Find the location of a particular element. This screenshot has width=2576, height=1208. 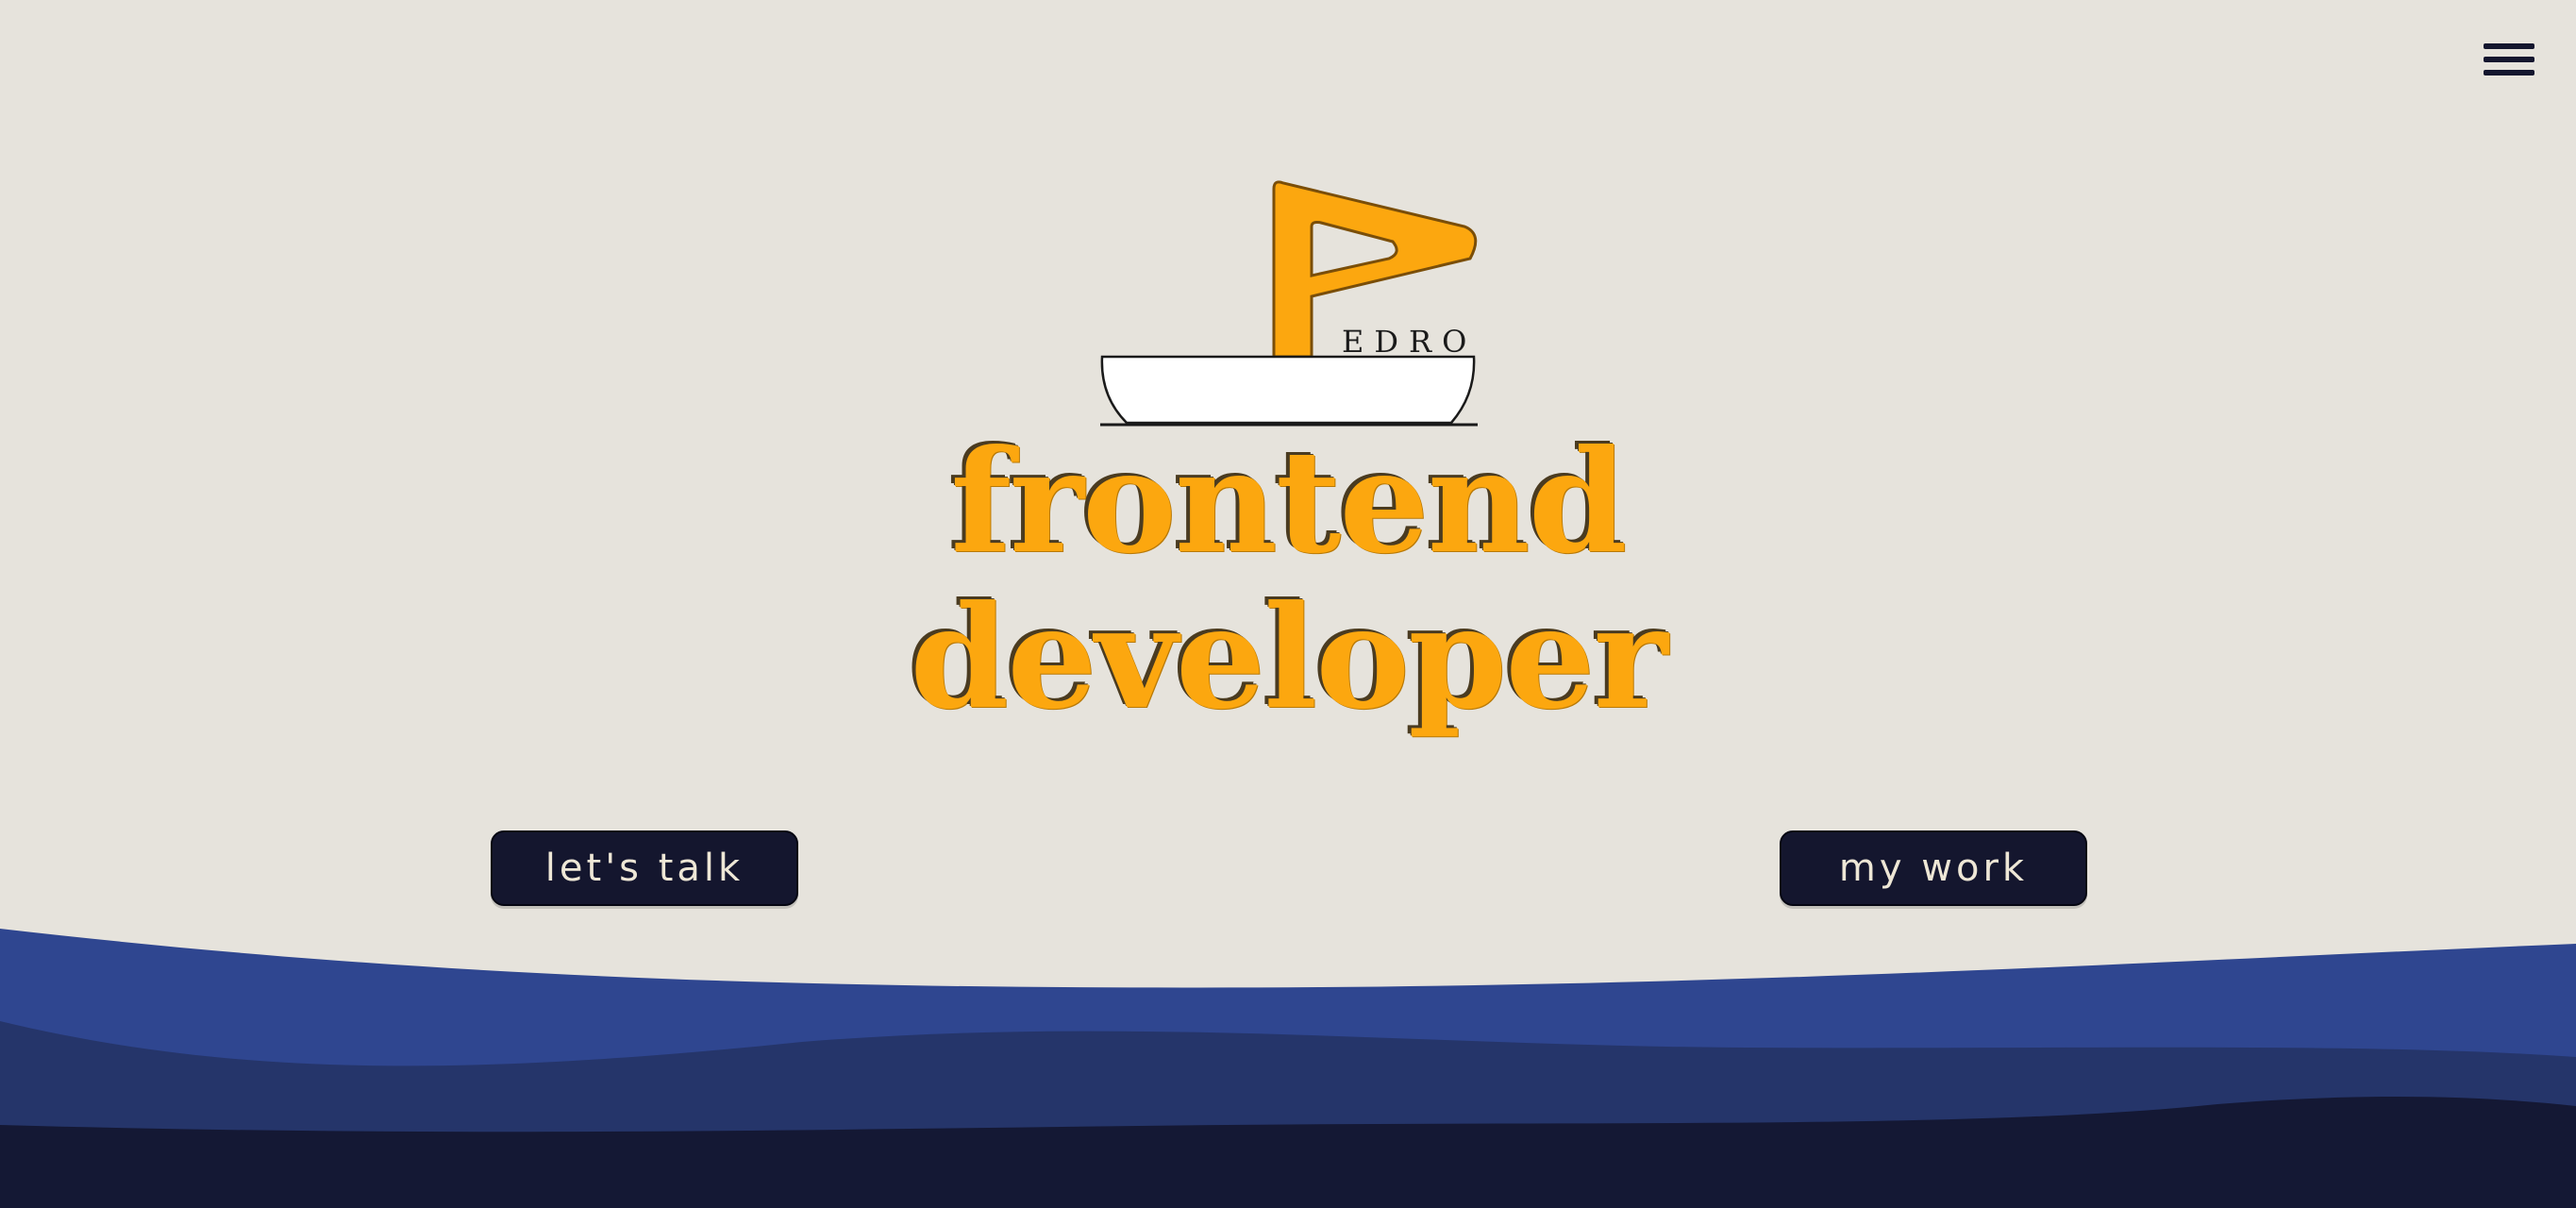

hero-line-2: developer is located at coordinates (1288, 658).